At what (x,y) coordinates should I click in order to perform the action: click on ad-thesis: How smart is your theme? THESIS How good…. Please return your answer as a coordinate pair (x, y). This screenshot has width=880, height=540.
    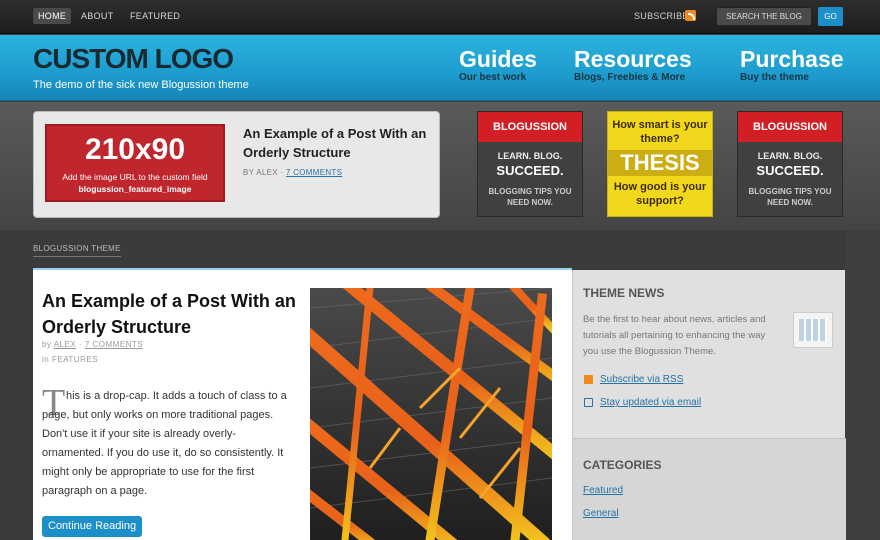
    Looking at the image, I should click on (660, 164).